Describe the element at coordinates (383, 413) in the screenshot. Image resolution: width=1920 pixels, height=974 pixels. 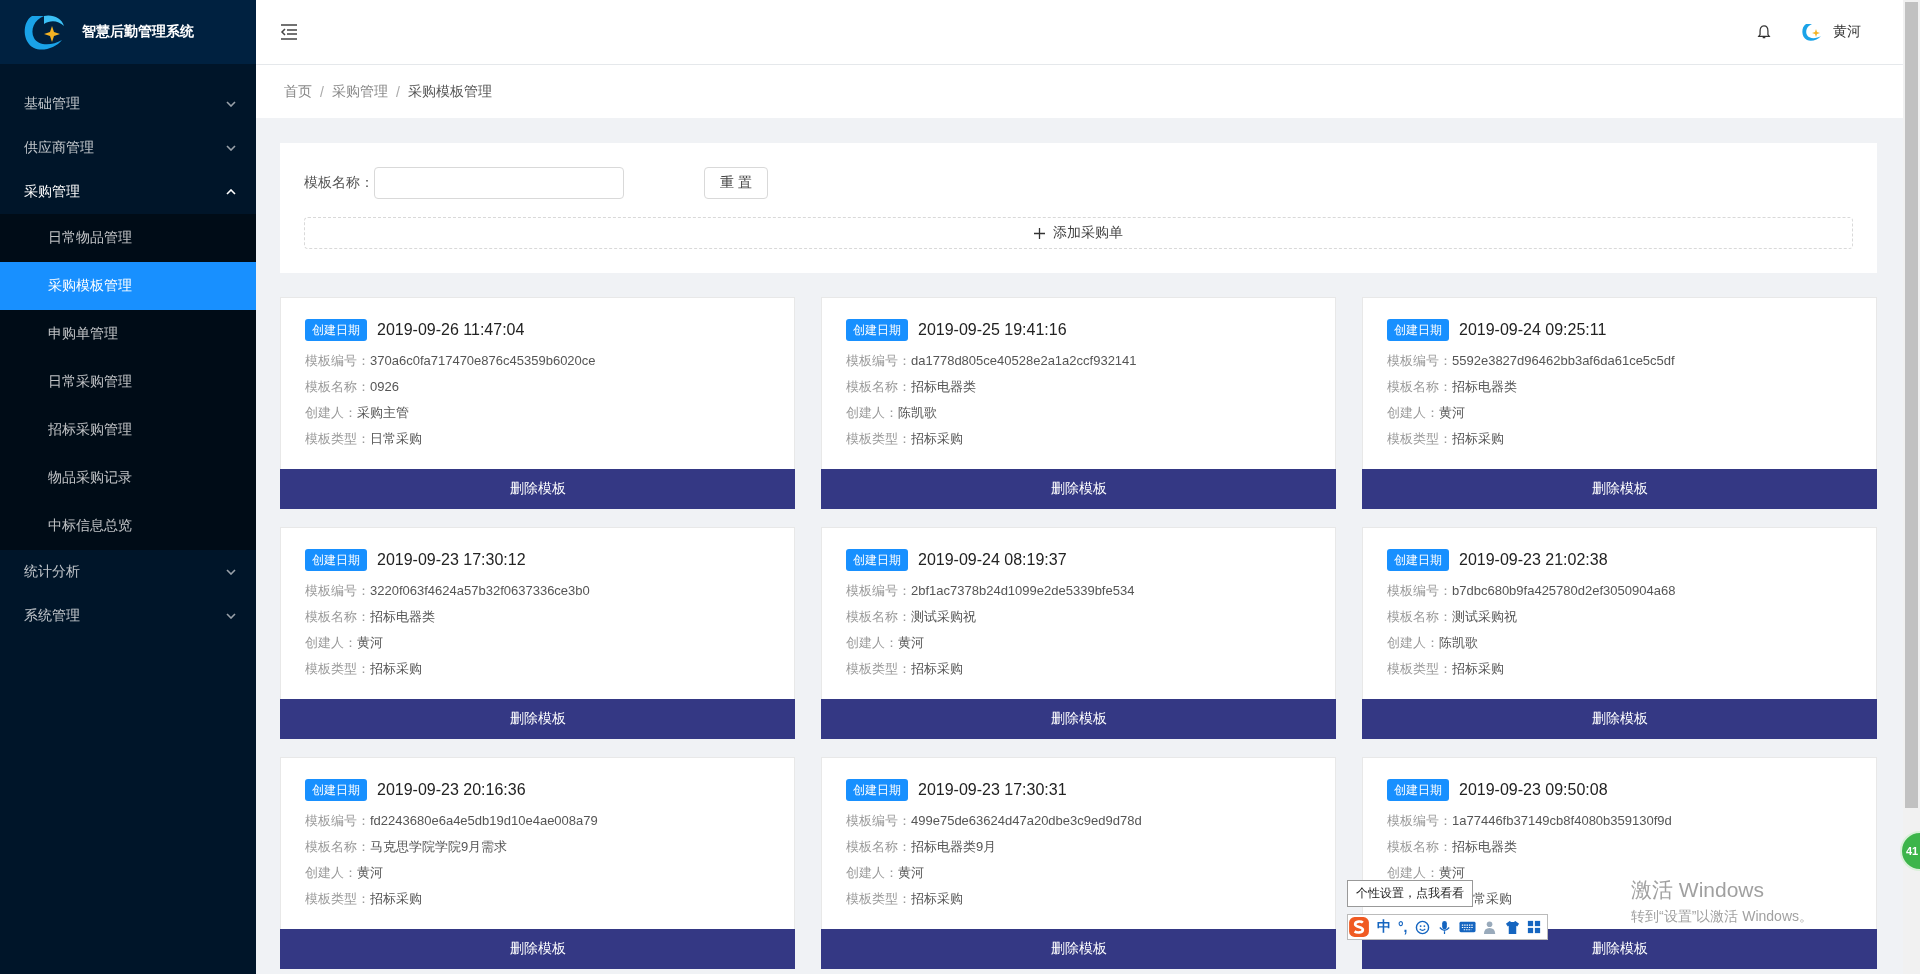
I see `field-value: 采购主管` at that location.